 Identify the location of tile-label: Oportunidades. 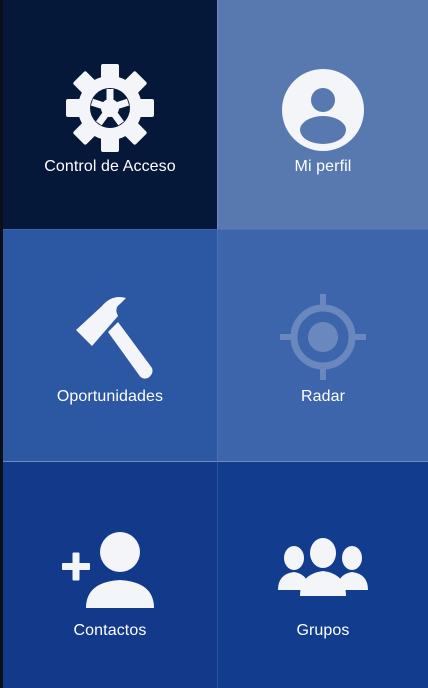
(110, 396).